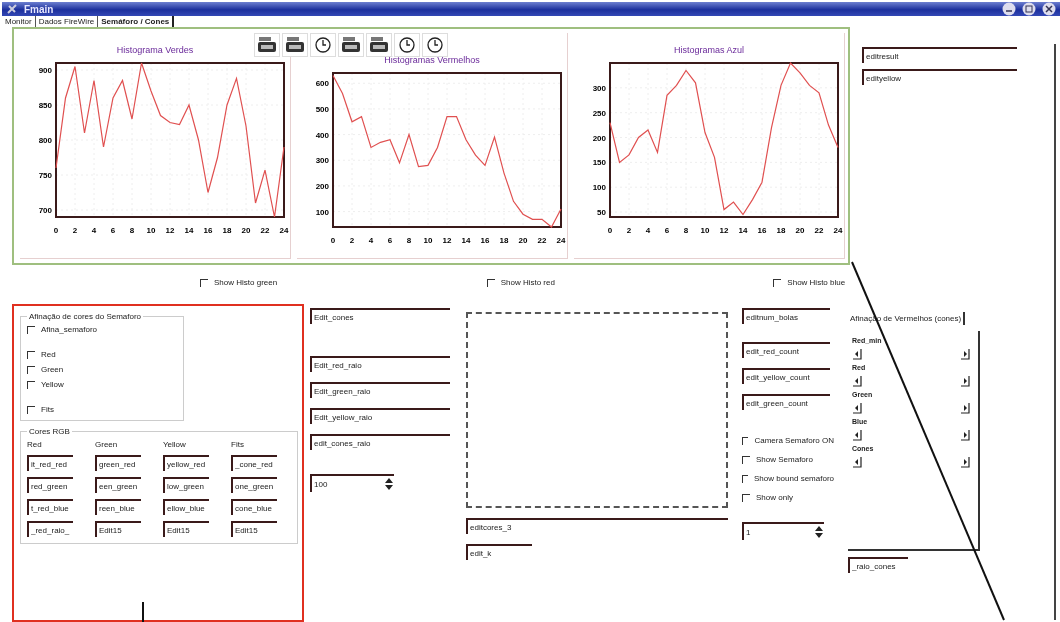 Image resolution: width=1060 pixels, height=622 pixels. Describe the element at coordinates (186, 485) in the screenshot. I see `input-field: low_green` at that location.